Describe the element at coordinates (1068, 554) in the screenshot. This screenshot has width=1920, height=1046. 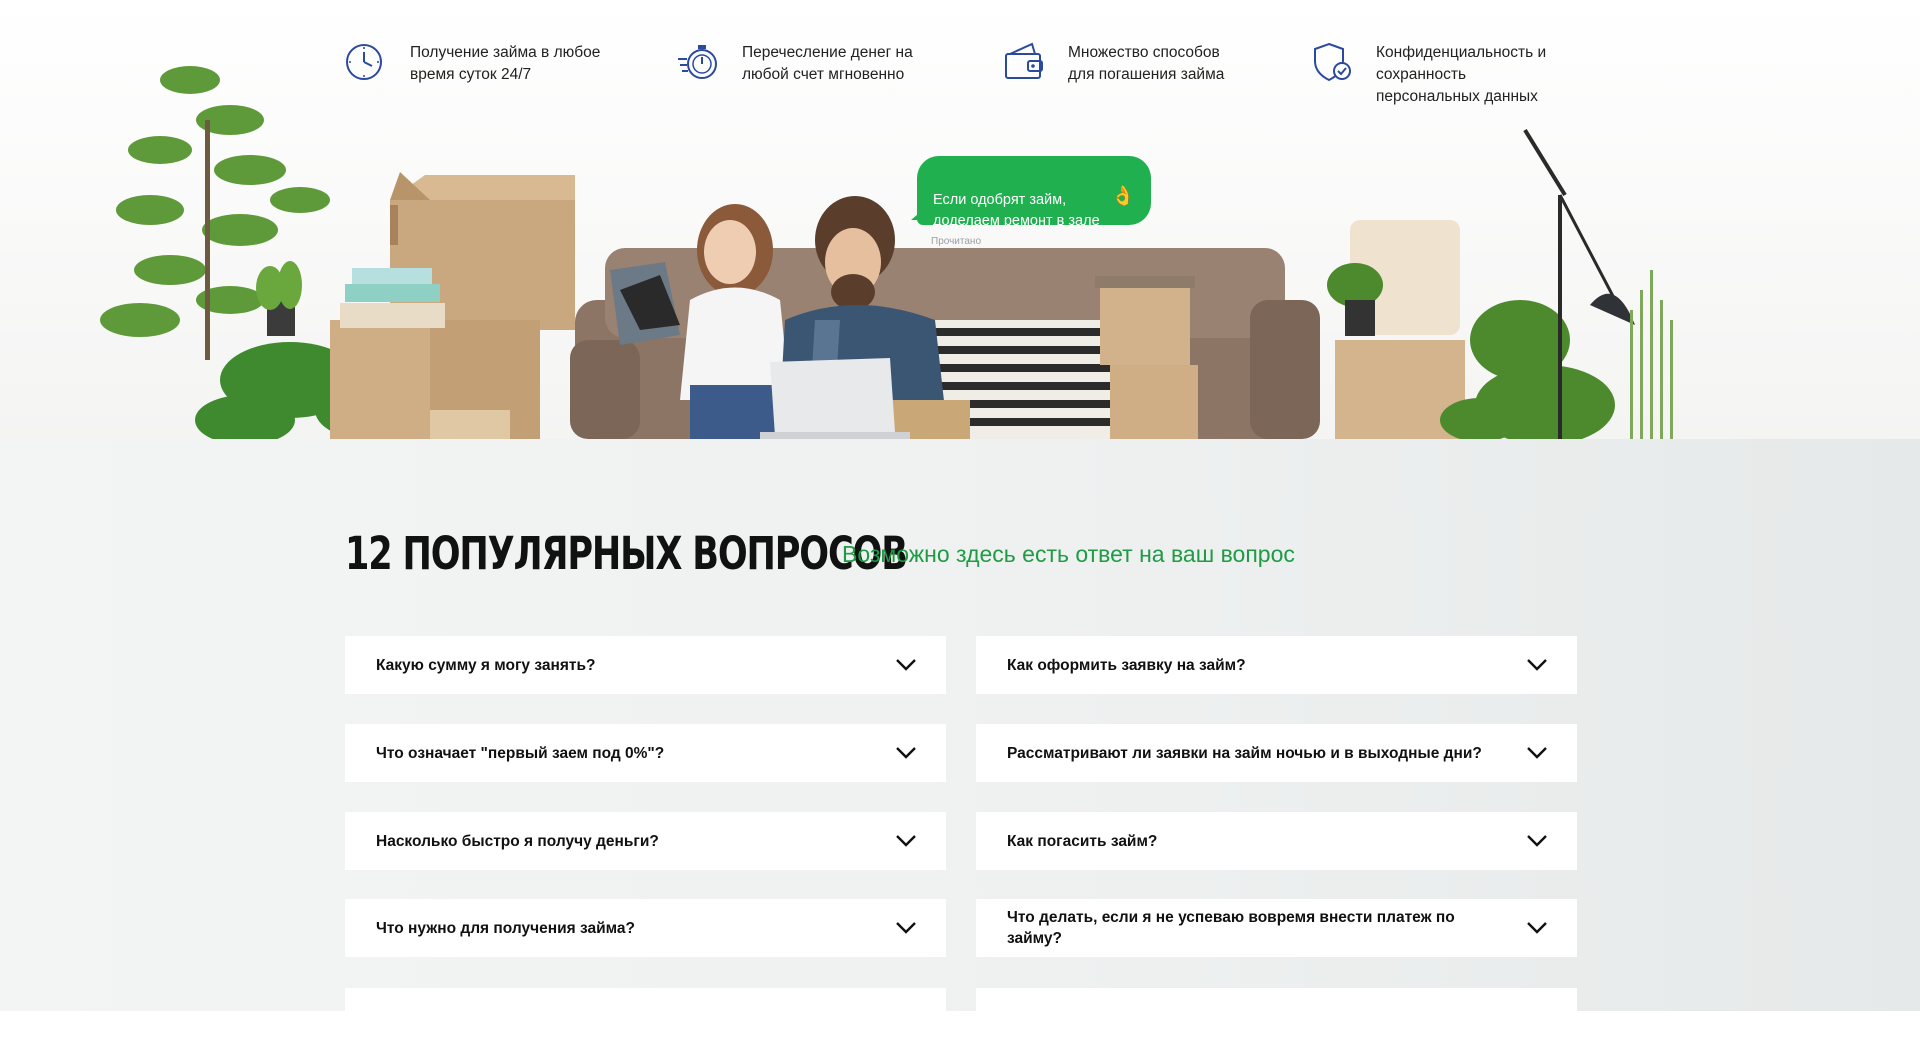
I see `faq-subtitle: Возможно здесь есть ответ на ваш вопрос` at that location.